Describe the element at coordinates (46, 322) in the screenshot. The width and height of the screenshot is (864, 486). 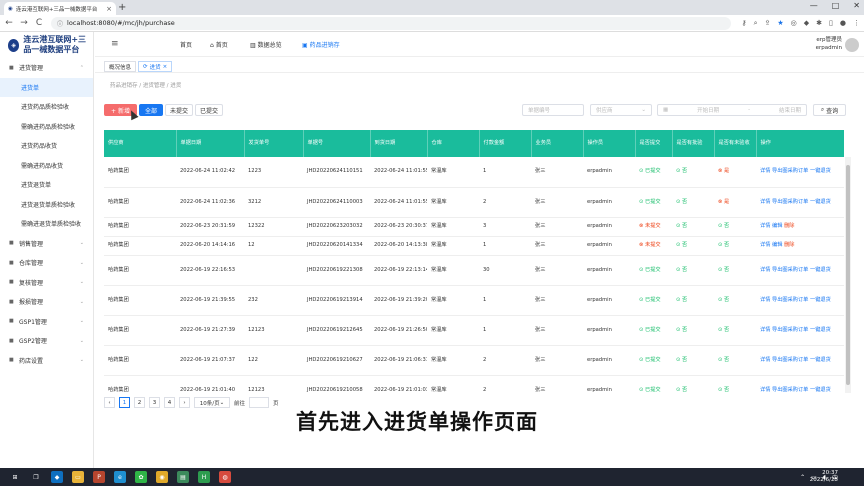
I see `sidebar-item-13: ■ GSP1管理 ⌄` at that location.